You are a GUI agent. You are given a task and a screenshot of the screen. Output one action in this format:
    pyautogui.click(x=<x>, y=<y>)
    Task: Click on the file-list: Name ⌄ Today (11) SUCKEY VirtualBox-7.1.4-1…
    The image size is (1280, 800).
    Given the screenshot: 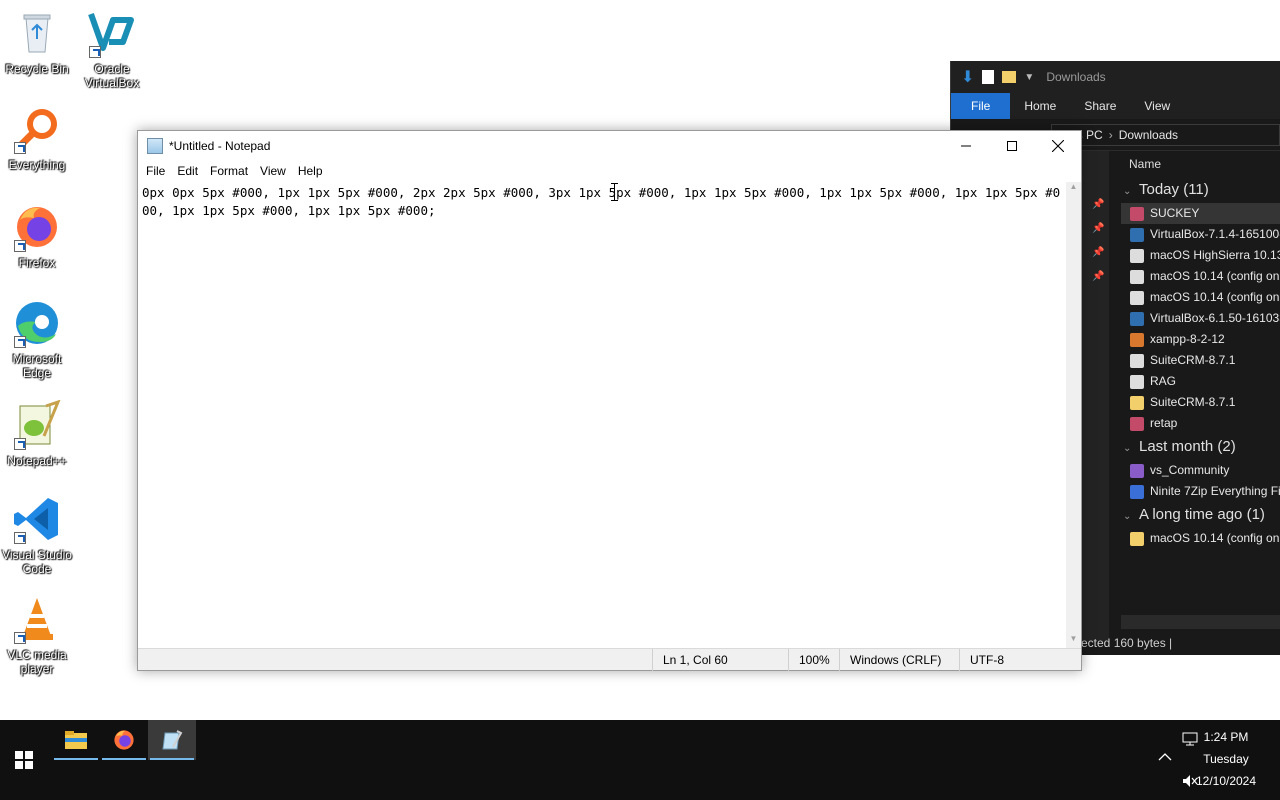 What is the action you would take?
    pyautogui.click(x=1200, y=350)
    